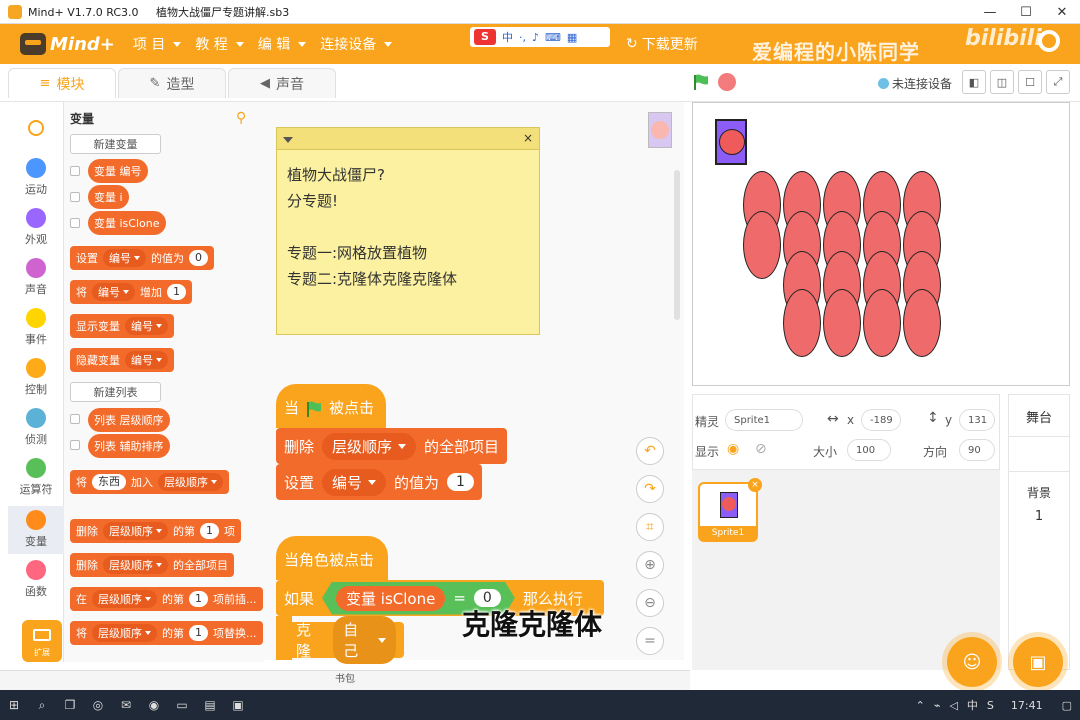  What do you see at coordinates (920, 705) in the screenshot?
I see `chevron-up-icon: ⌃` at bounding box center [920, 705].